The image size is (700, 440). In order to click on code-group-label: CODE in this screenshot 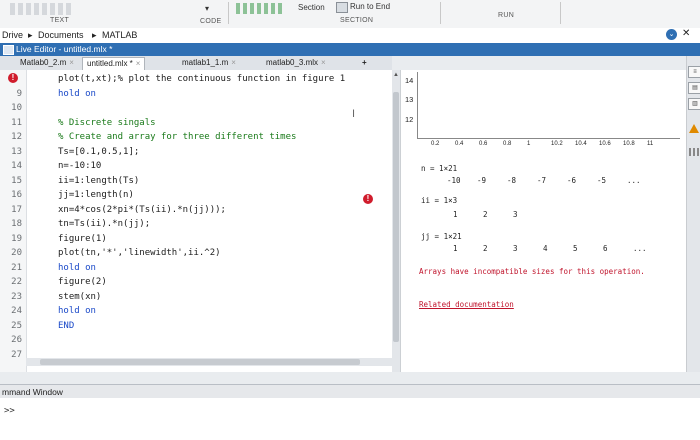, I will do `click(211, 21)`.